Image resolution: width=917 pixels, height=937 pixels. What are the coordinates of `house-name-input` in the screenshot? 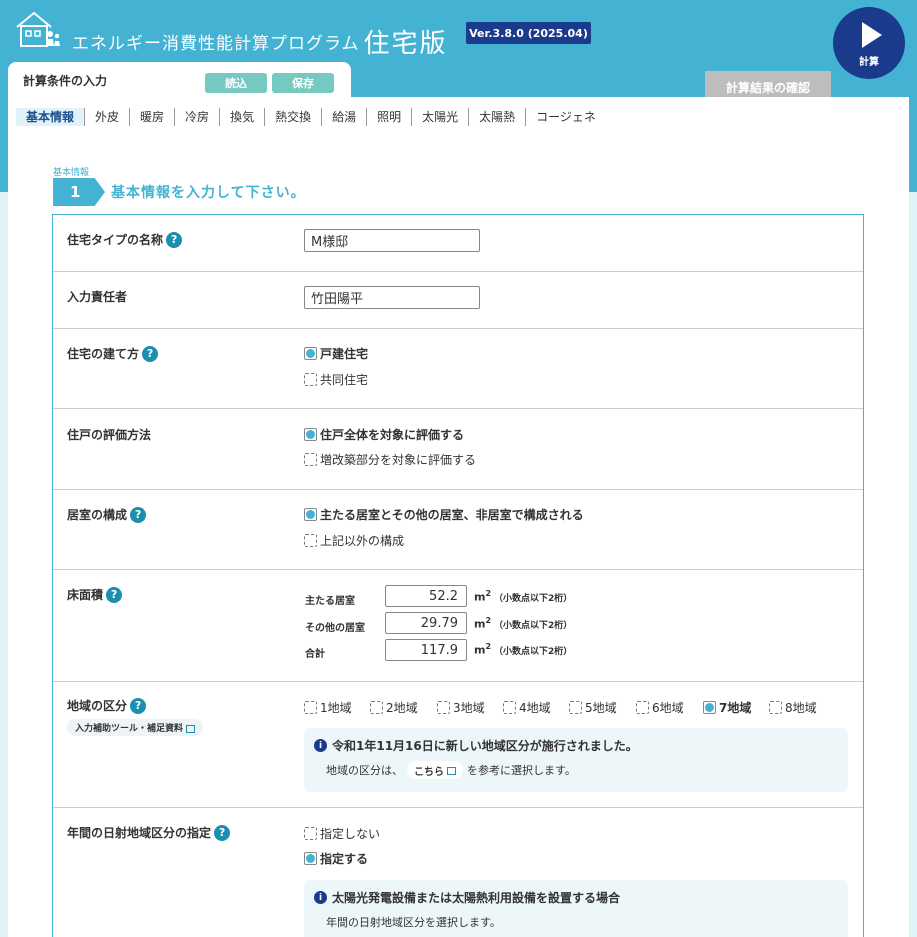 It's located at (392, 240).